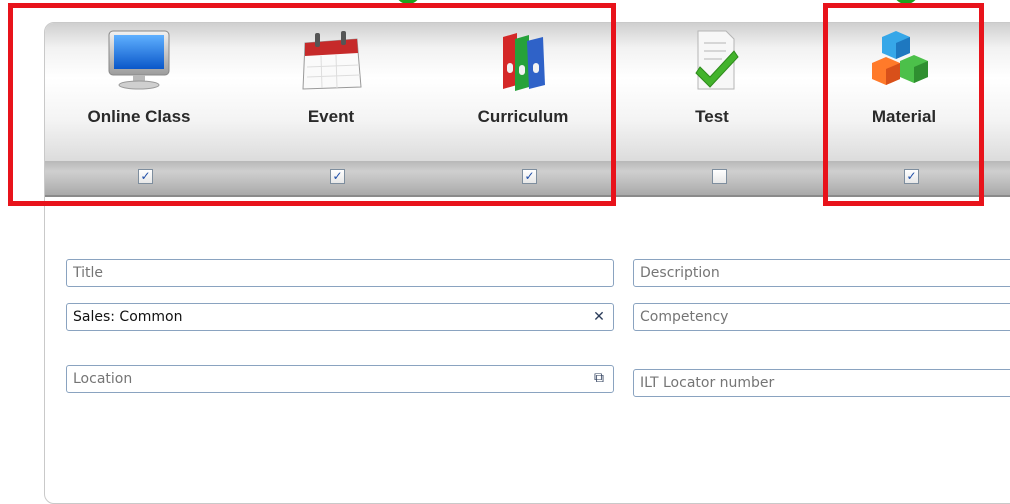 This screenshot has width=1010, height=504. Describe the element at coordinates (821, 383) in the screenshot. I see `ilt-locator-input` at that location.